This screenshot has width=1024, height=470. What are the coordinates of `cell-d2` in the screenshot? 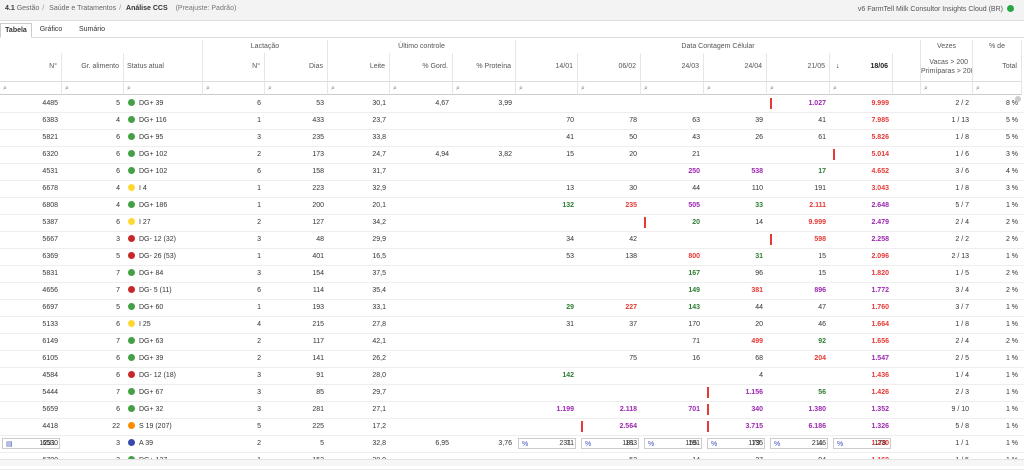 It's located at (609, 171).